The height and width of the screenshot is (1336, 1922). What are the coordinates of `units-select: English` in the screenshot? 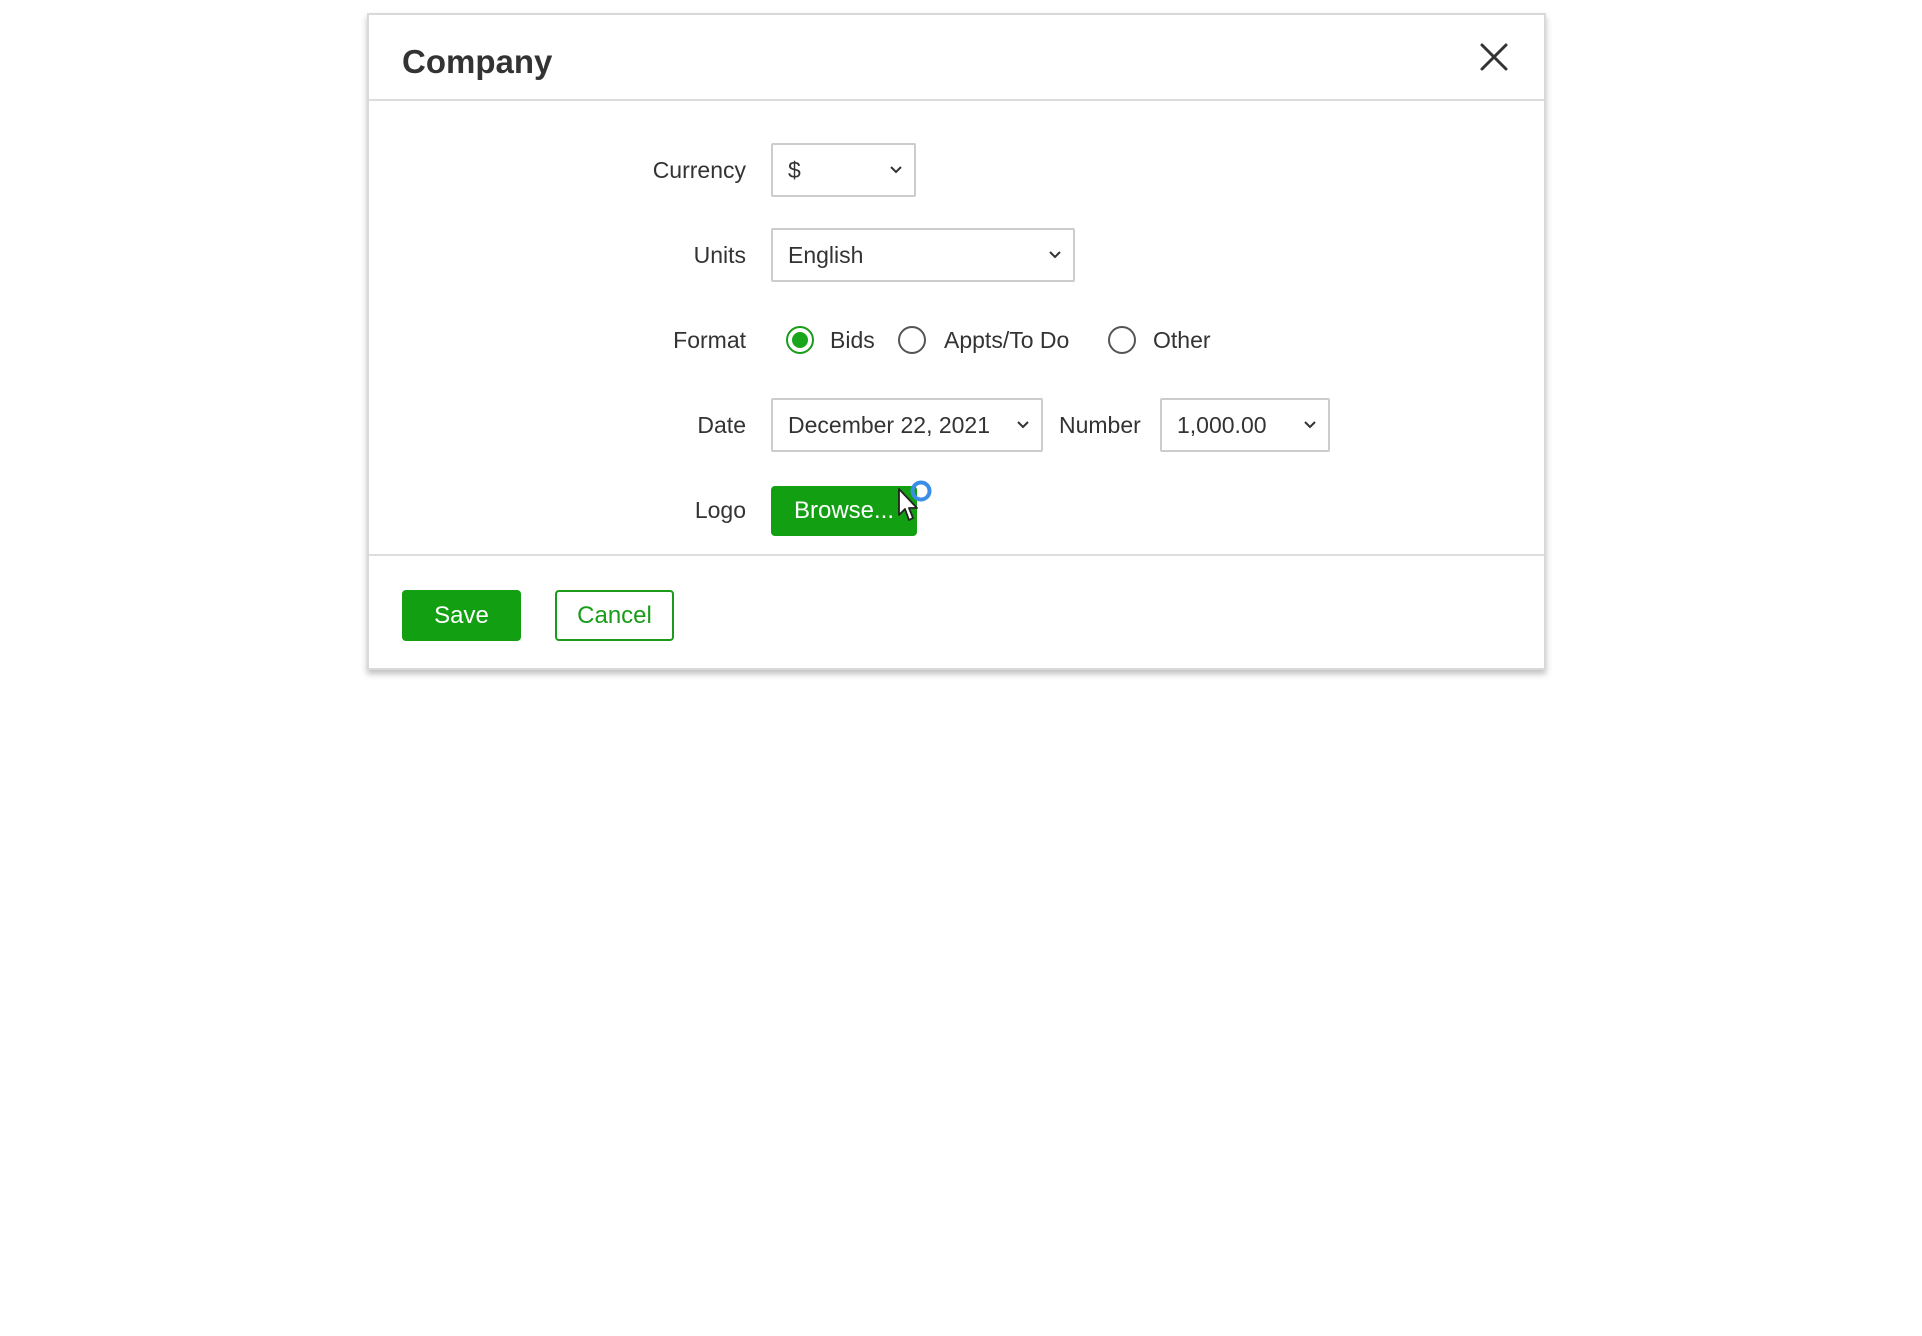 It's located at (923, 255).